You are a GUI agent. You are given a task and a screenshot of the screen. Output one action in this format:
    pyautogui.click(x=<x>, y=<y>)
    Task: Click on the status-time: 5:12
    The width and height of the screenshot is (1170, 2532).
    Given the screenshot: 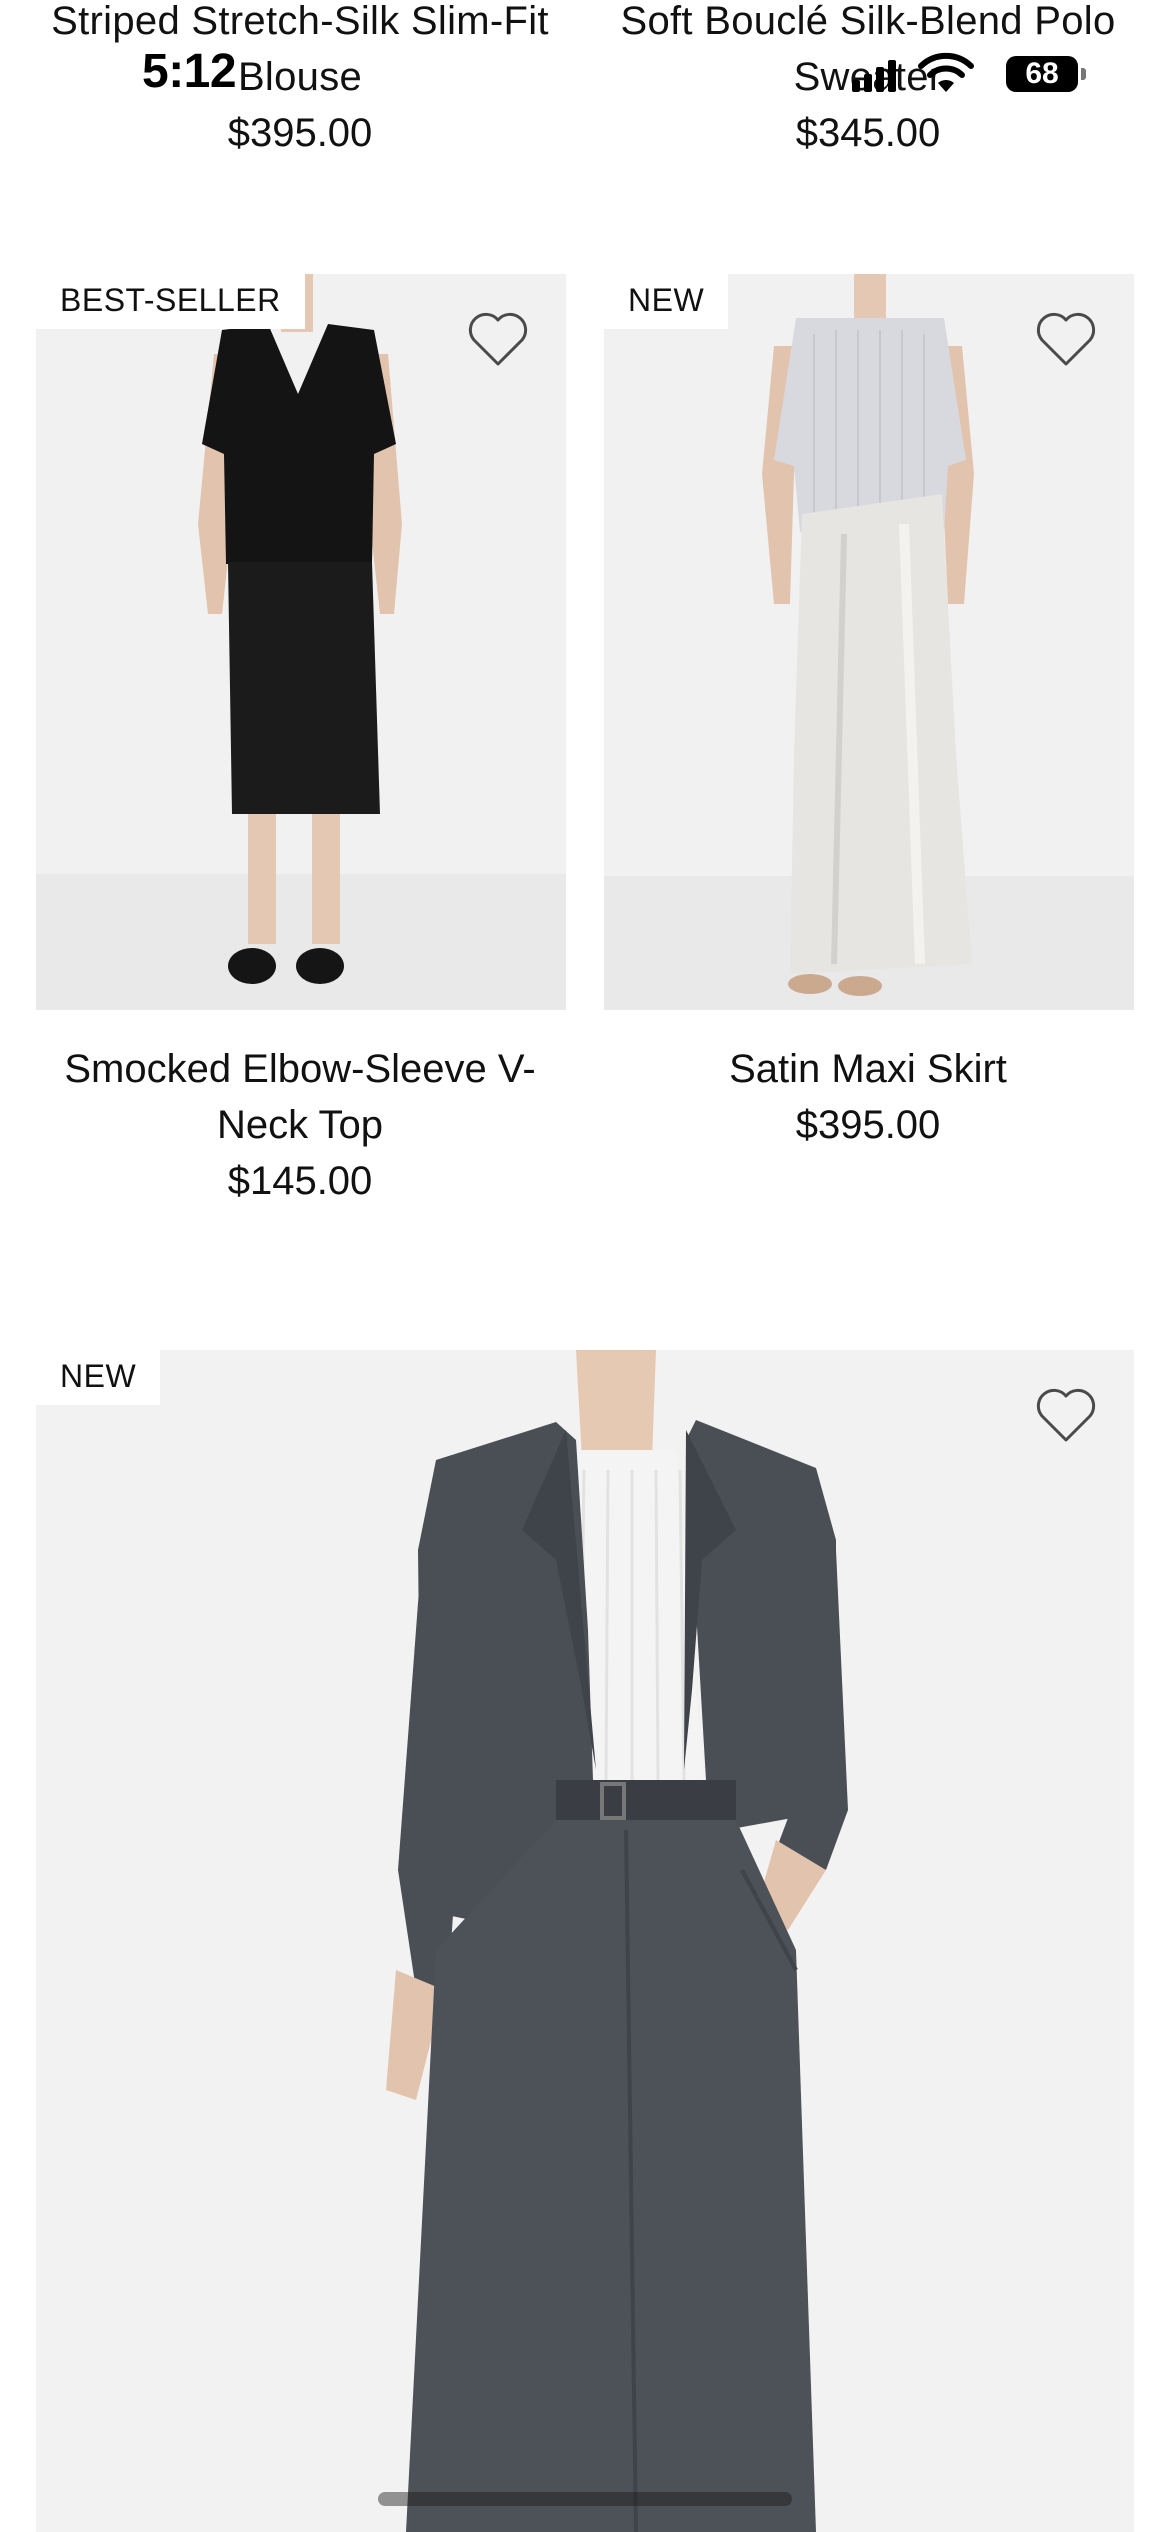 What is the action you would take?
    pyautogui.click(x=189, y=71)
    